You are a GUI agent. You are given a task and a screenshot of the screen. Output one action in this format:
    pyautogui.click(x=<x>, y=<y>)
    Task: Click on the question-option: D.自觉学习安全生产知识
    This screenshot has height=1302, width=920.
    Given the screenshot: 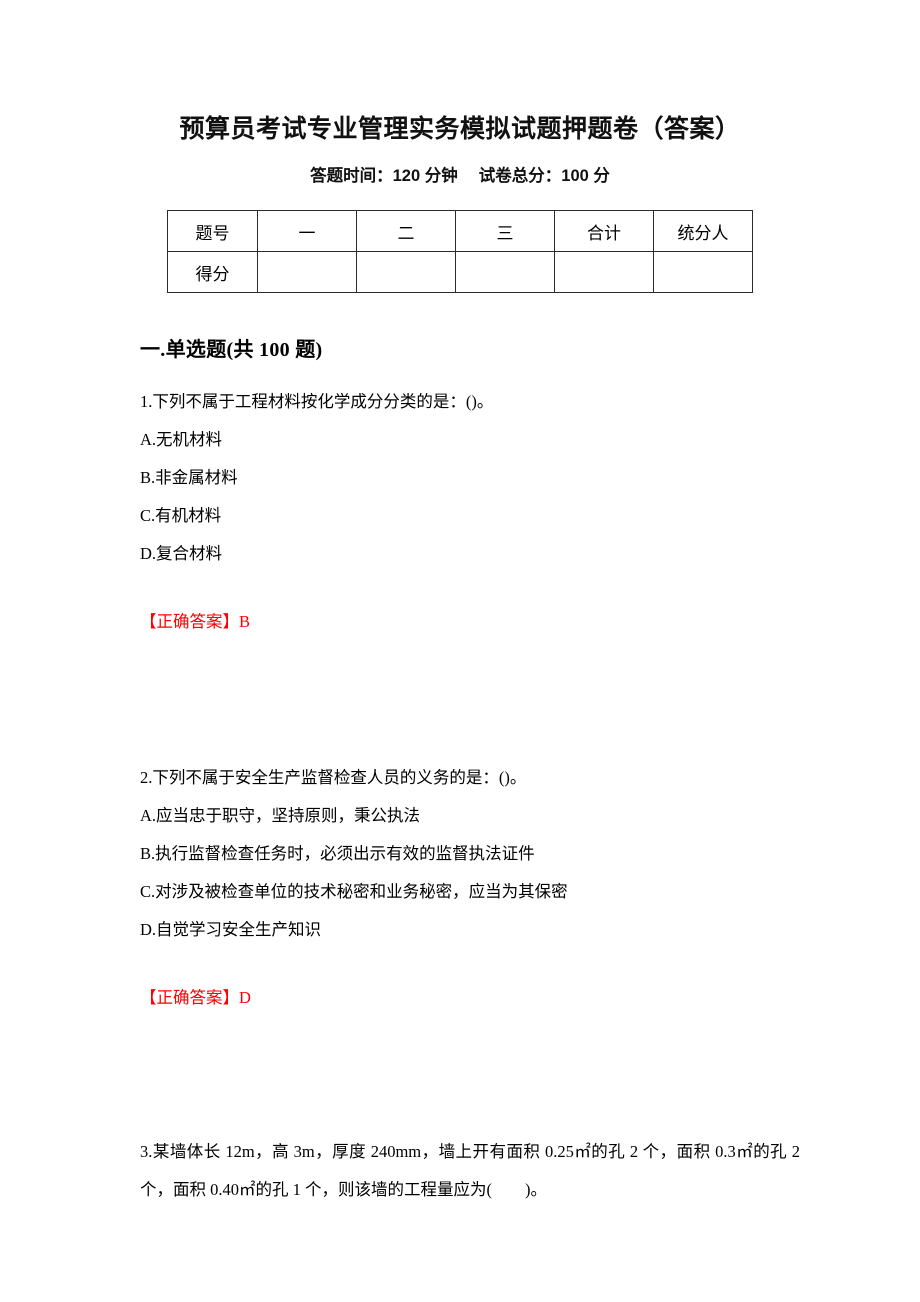 What is the action you would take?
    pyautogui.click(x=470, y=930)
    